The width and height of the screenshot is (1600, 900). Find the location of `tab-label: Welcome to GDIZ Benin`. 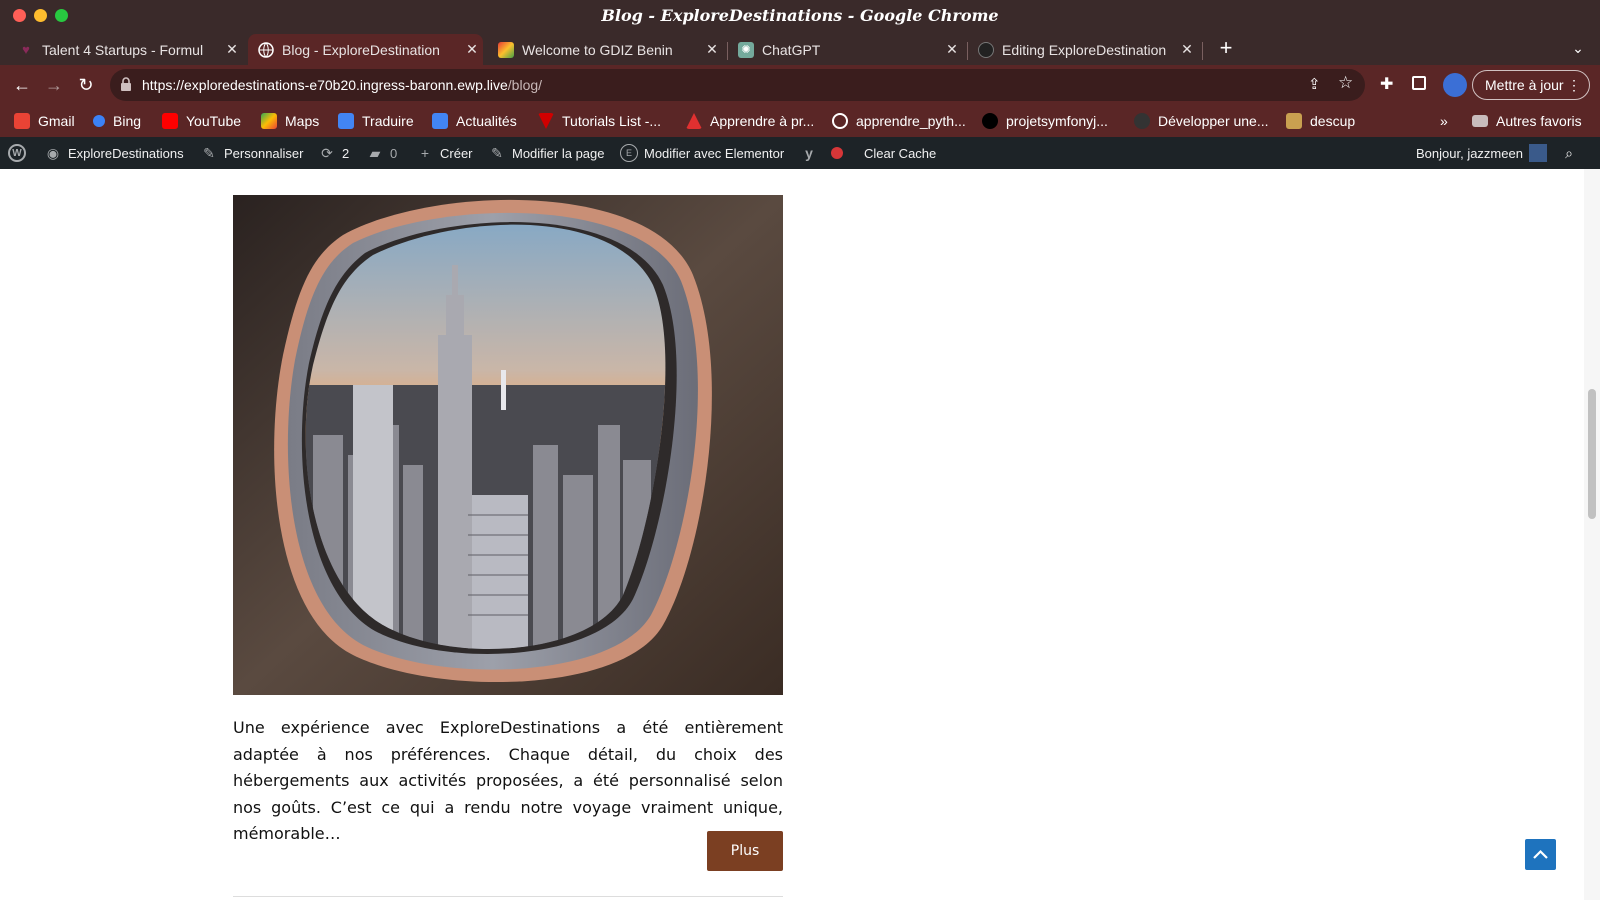

tab-label: Welcome to GDIZ Benin is located at coordinates (597, 49).